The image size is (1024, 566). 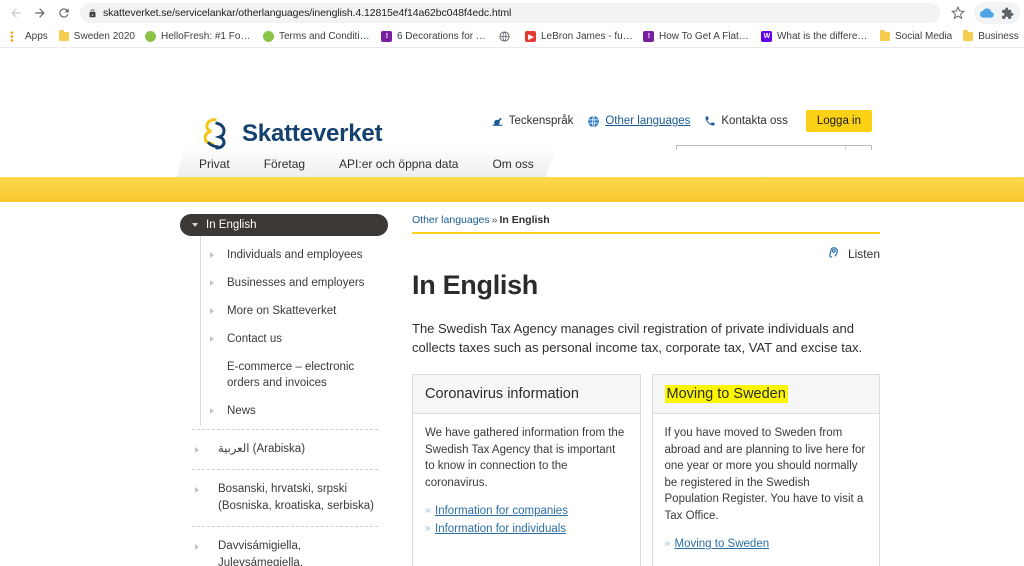 What do you see at coordinates (1007, 13) in the screenshot?
I see `extensions-puzzle-icon` at bounding box center [1007, 13].